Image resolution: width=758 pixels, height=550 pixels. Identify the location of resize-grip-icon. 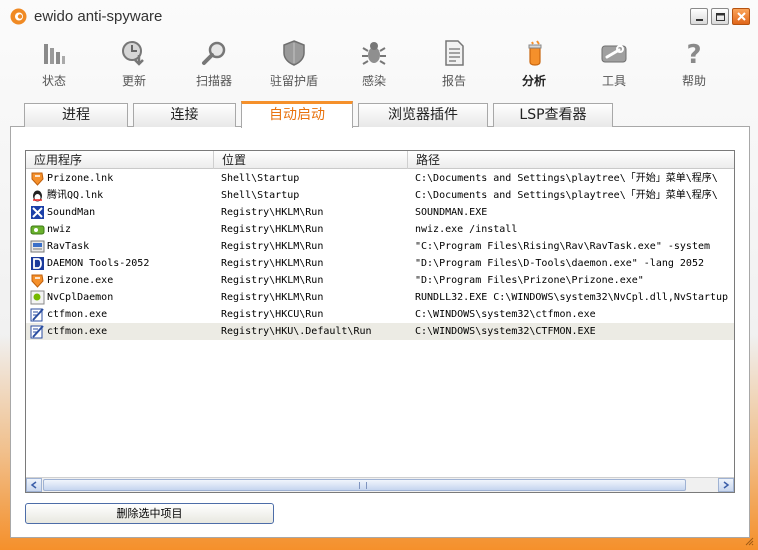
(749, 541).